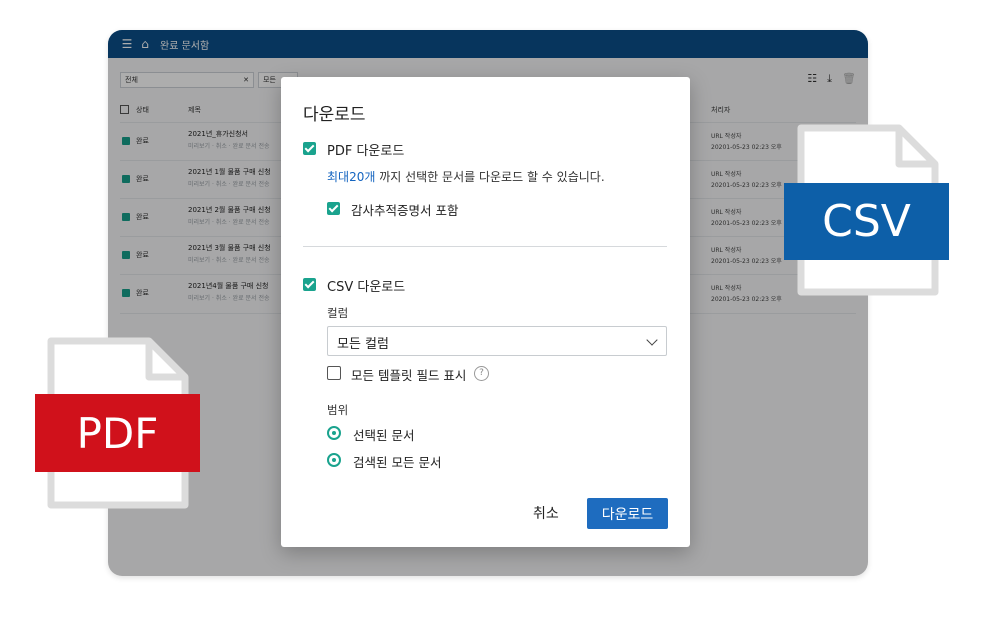  What do you see at coordinates (333, 208) in the screenshot?
I see `audit-trail-checkbox` at bounding box center [333, 208].